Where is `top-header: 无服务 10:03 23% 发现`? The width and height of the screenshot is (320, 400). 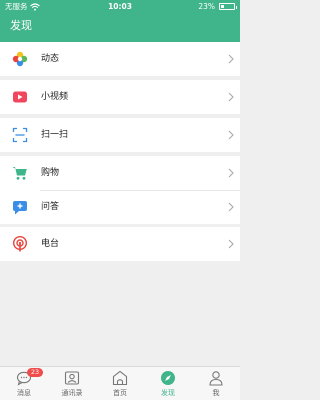
top-header: 无服务 10:03 23% 发现 is located at coordinates (120, 21).